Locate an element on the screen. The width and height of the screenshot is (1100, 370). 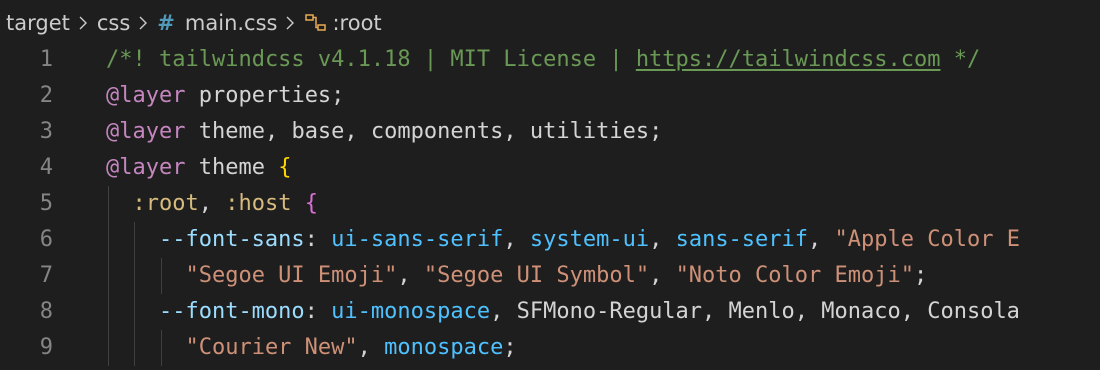
hash-icon: # is located at coordinates (166, 23).